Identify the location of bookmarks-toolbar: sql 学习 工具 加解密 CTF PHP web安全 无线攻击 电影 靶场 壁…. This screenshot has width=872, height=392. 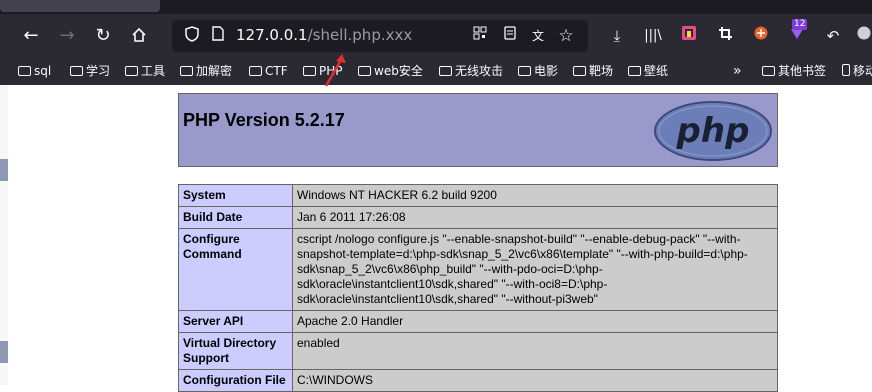
(436, 71).